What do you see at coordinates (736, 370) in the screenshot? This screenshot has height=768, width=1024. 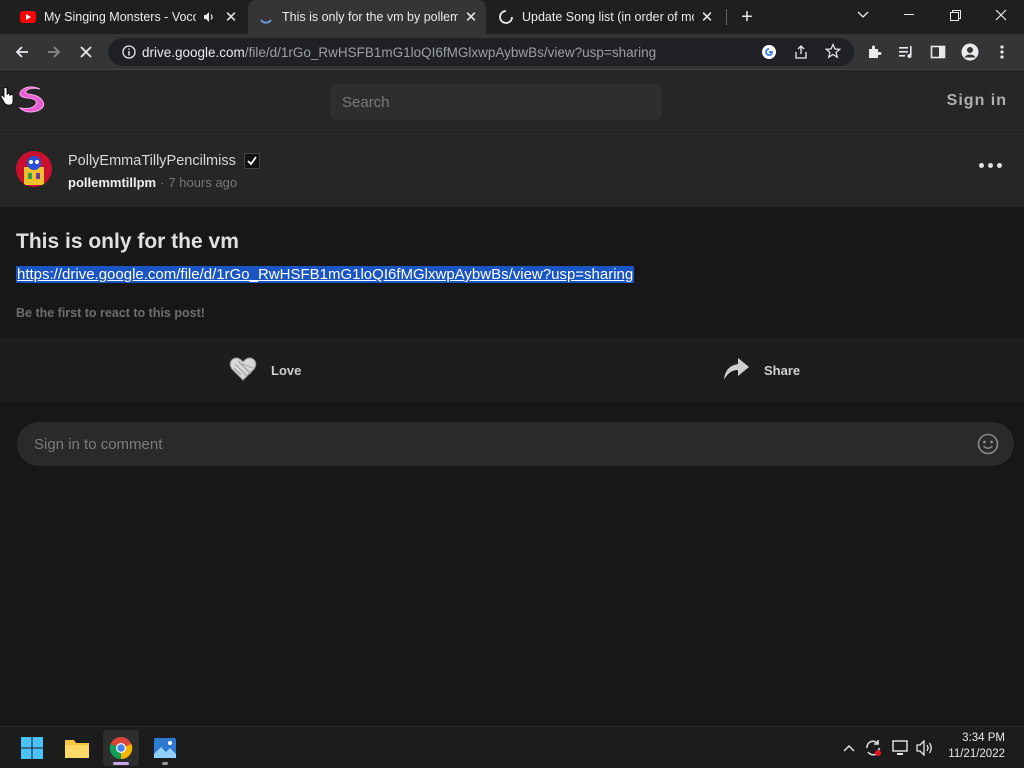 I see `share-arrow-icon` at bounding box center [736, 370].